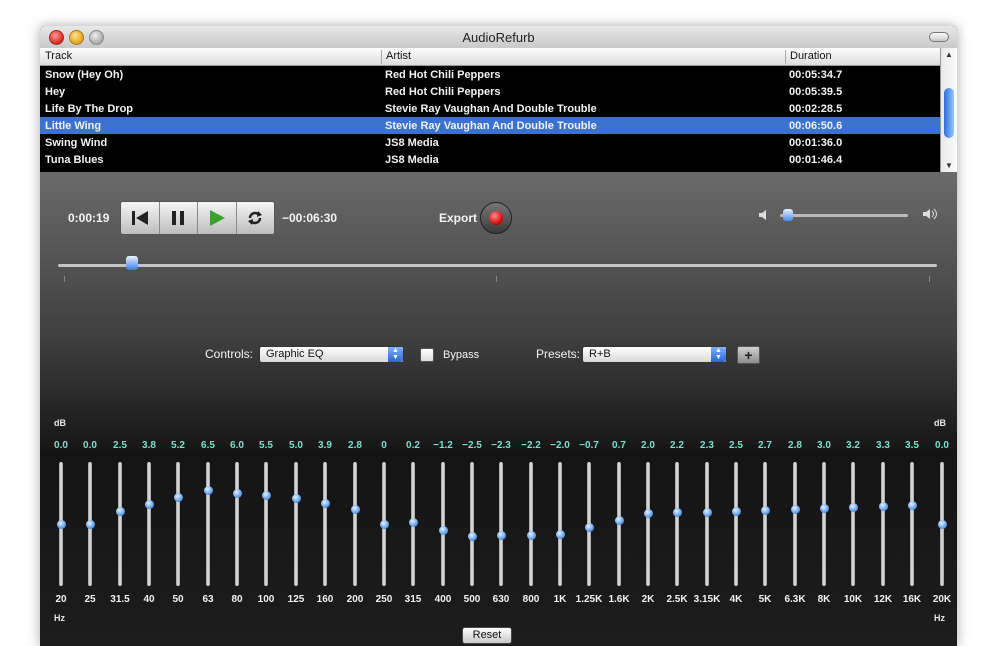 The width and height of the screenshot is (998, 646). I want to click on skip-back-button, so click(140, 218).